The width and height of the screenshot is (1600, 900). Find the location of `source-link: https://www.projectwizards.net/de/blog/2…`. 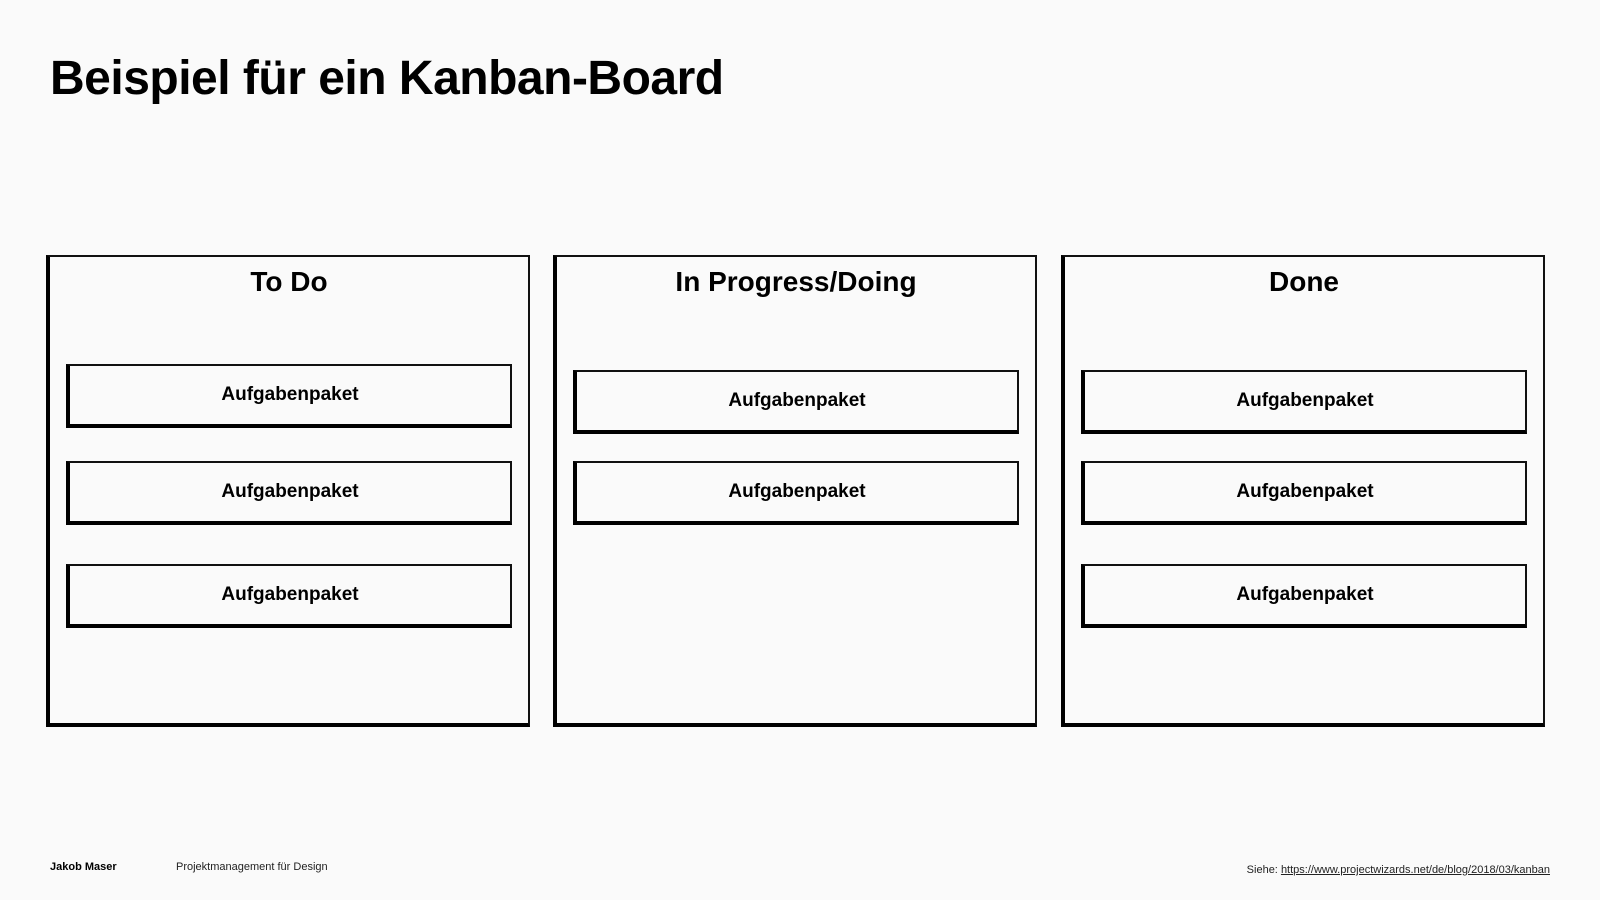

source-link: https://www.projectwizards.net/de/blog/2… is located at coordinates (1415, 870).